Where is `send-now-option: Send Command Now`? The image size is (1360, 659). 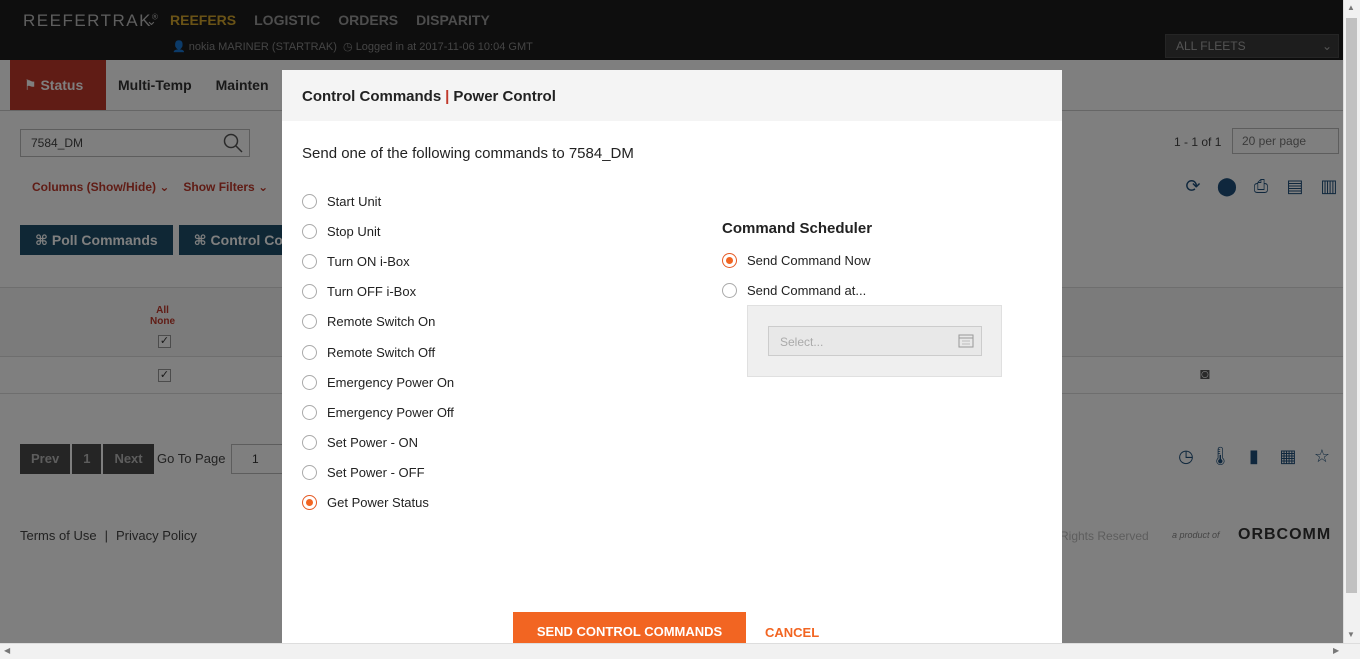 send-now-option: Send Command Now is located at coordinates (796, 260).